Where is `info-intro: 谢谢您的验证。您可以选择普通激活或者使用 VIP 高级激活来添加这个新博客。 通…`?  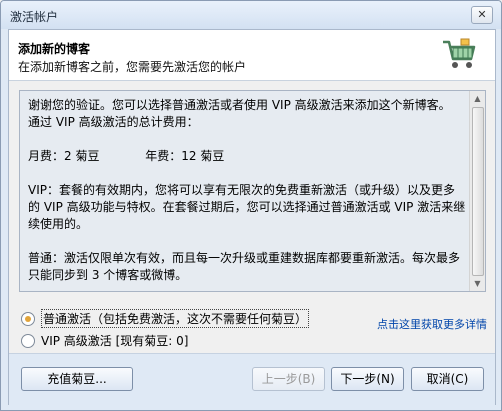
info-intro: 谢谢您的验证。您可以选择普通激活或者使用 VIP 高级激活来添加这个新博客。 通… is located at coordinates (247, 114).